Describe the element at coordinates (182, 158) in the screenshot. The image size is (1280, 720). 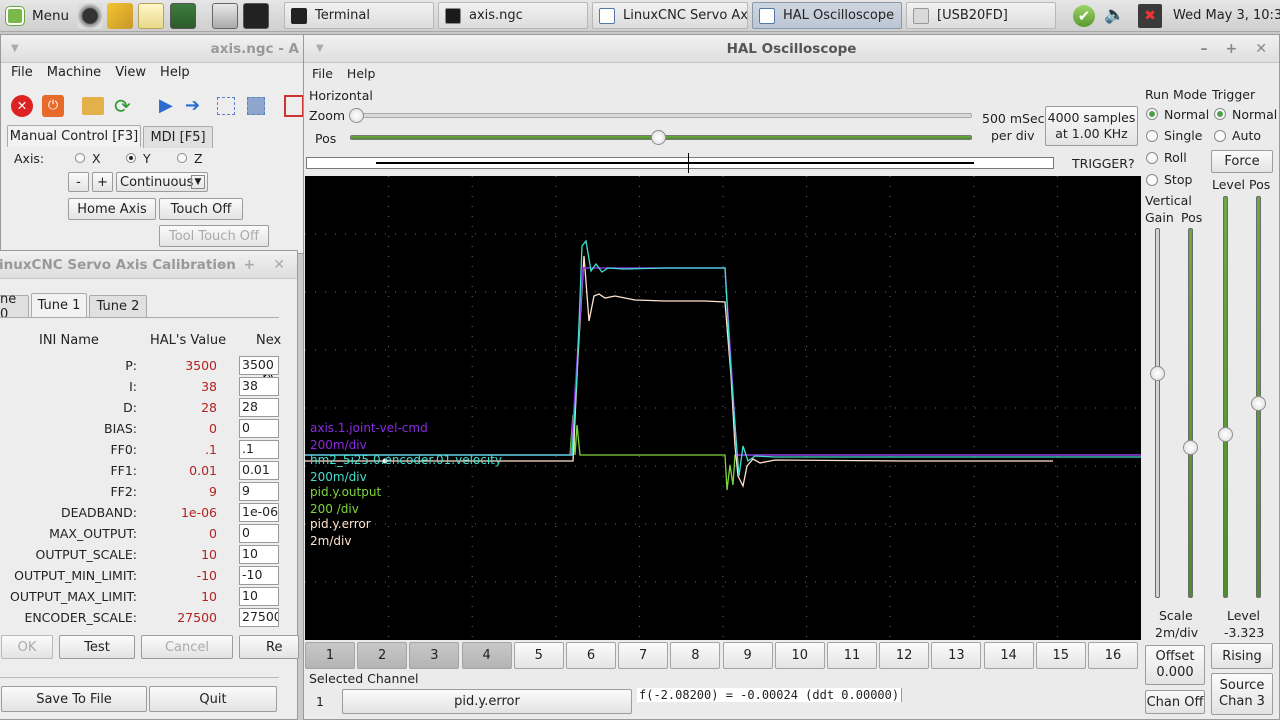
I see `axis-z-radio` at that location.